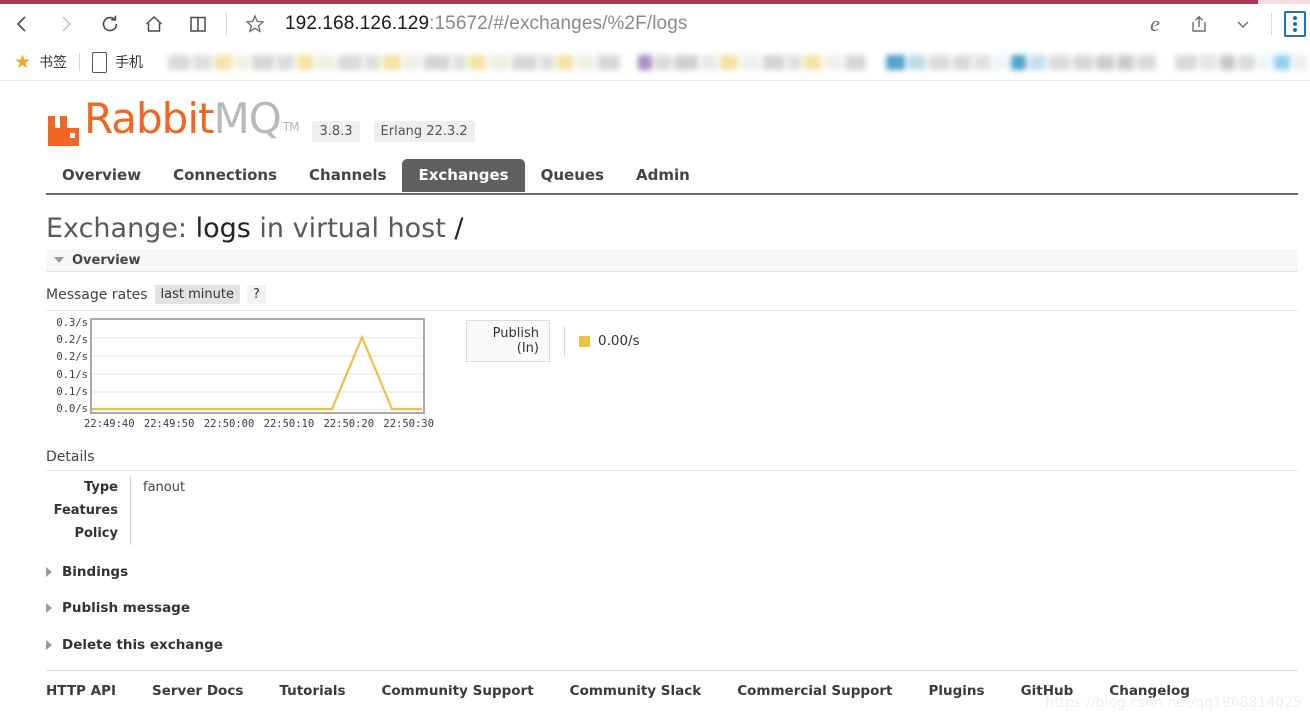 This screenshot has height=719, width=1310. I want to click on footer-link-server-docs: Server Docs, so click(197, 691).